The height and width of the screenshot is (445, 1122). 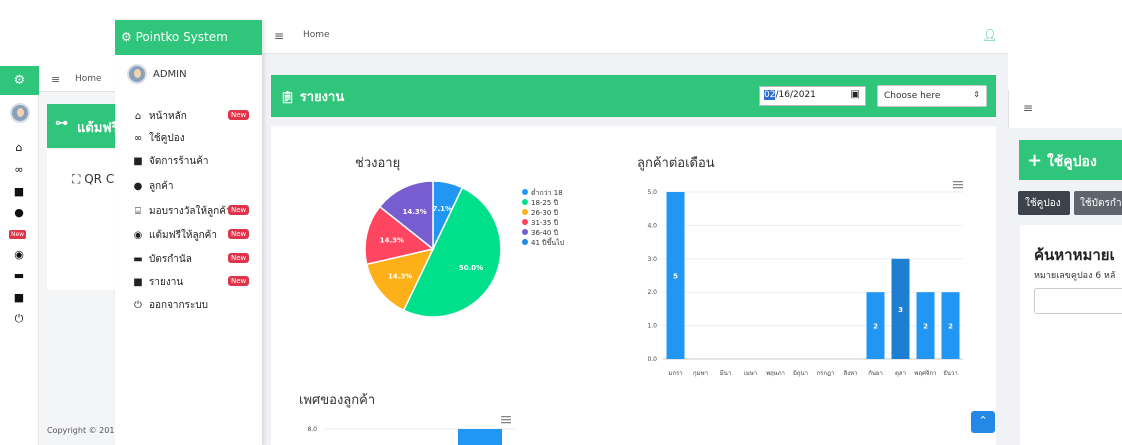 What do you see at coordinates (18, 234) in the screenshot?
I see `mini-new-badge: New` at bounding box center [18, 234].